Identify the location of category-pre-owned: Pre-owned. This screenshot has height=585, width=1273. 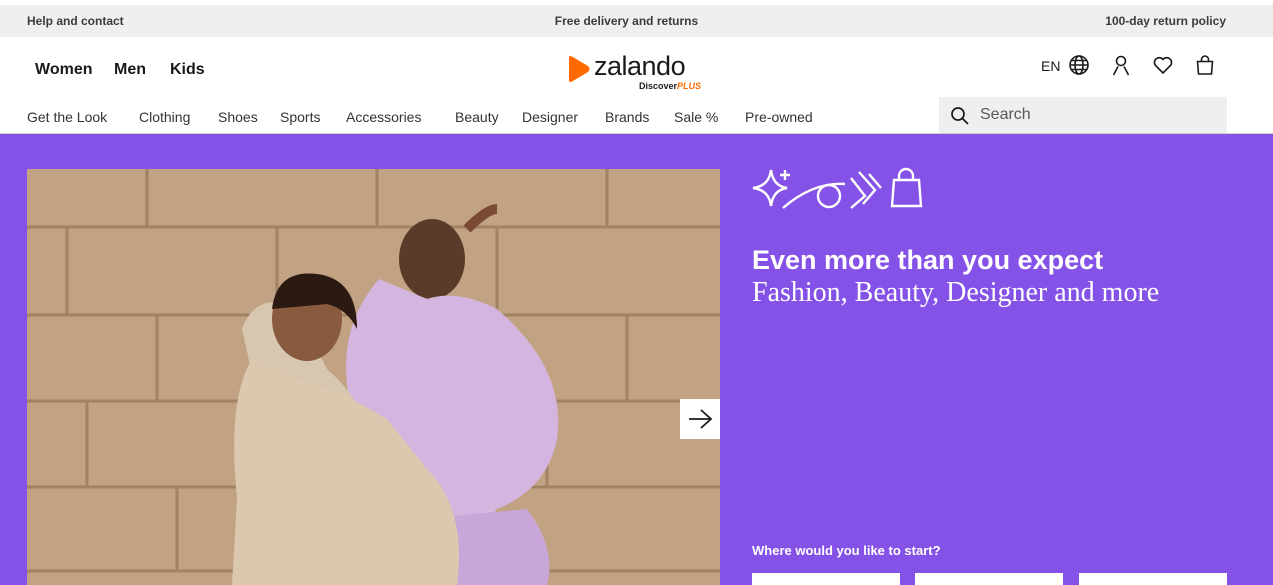
(779, 117).